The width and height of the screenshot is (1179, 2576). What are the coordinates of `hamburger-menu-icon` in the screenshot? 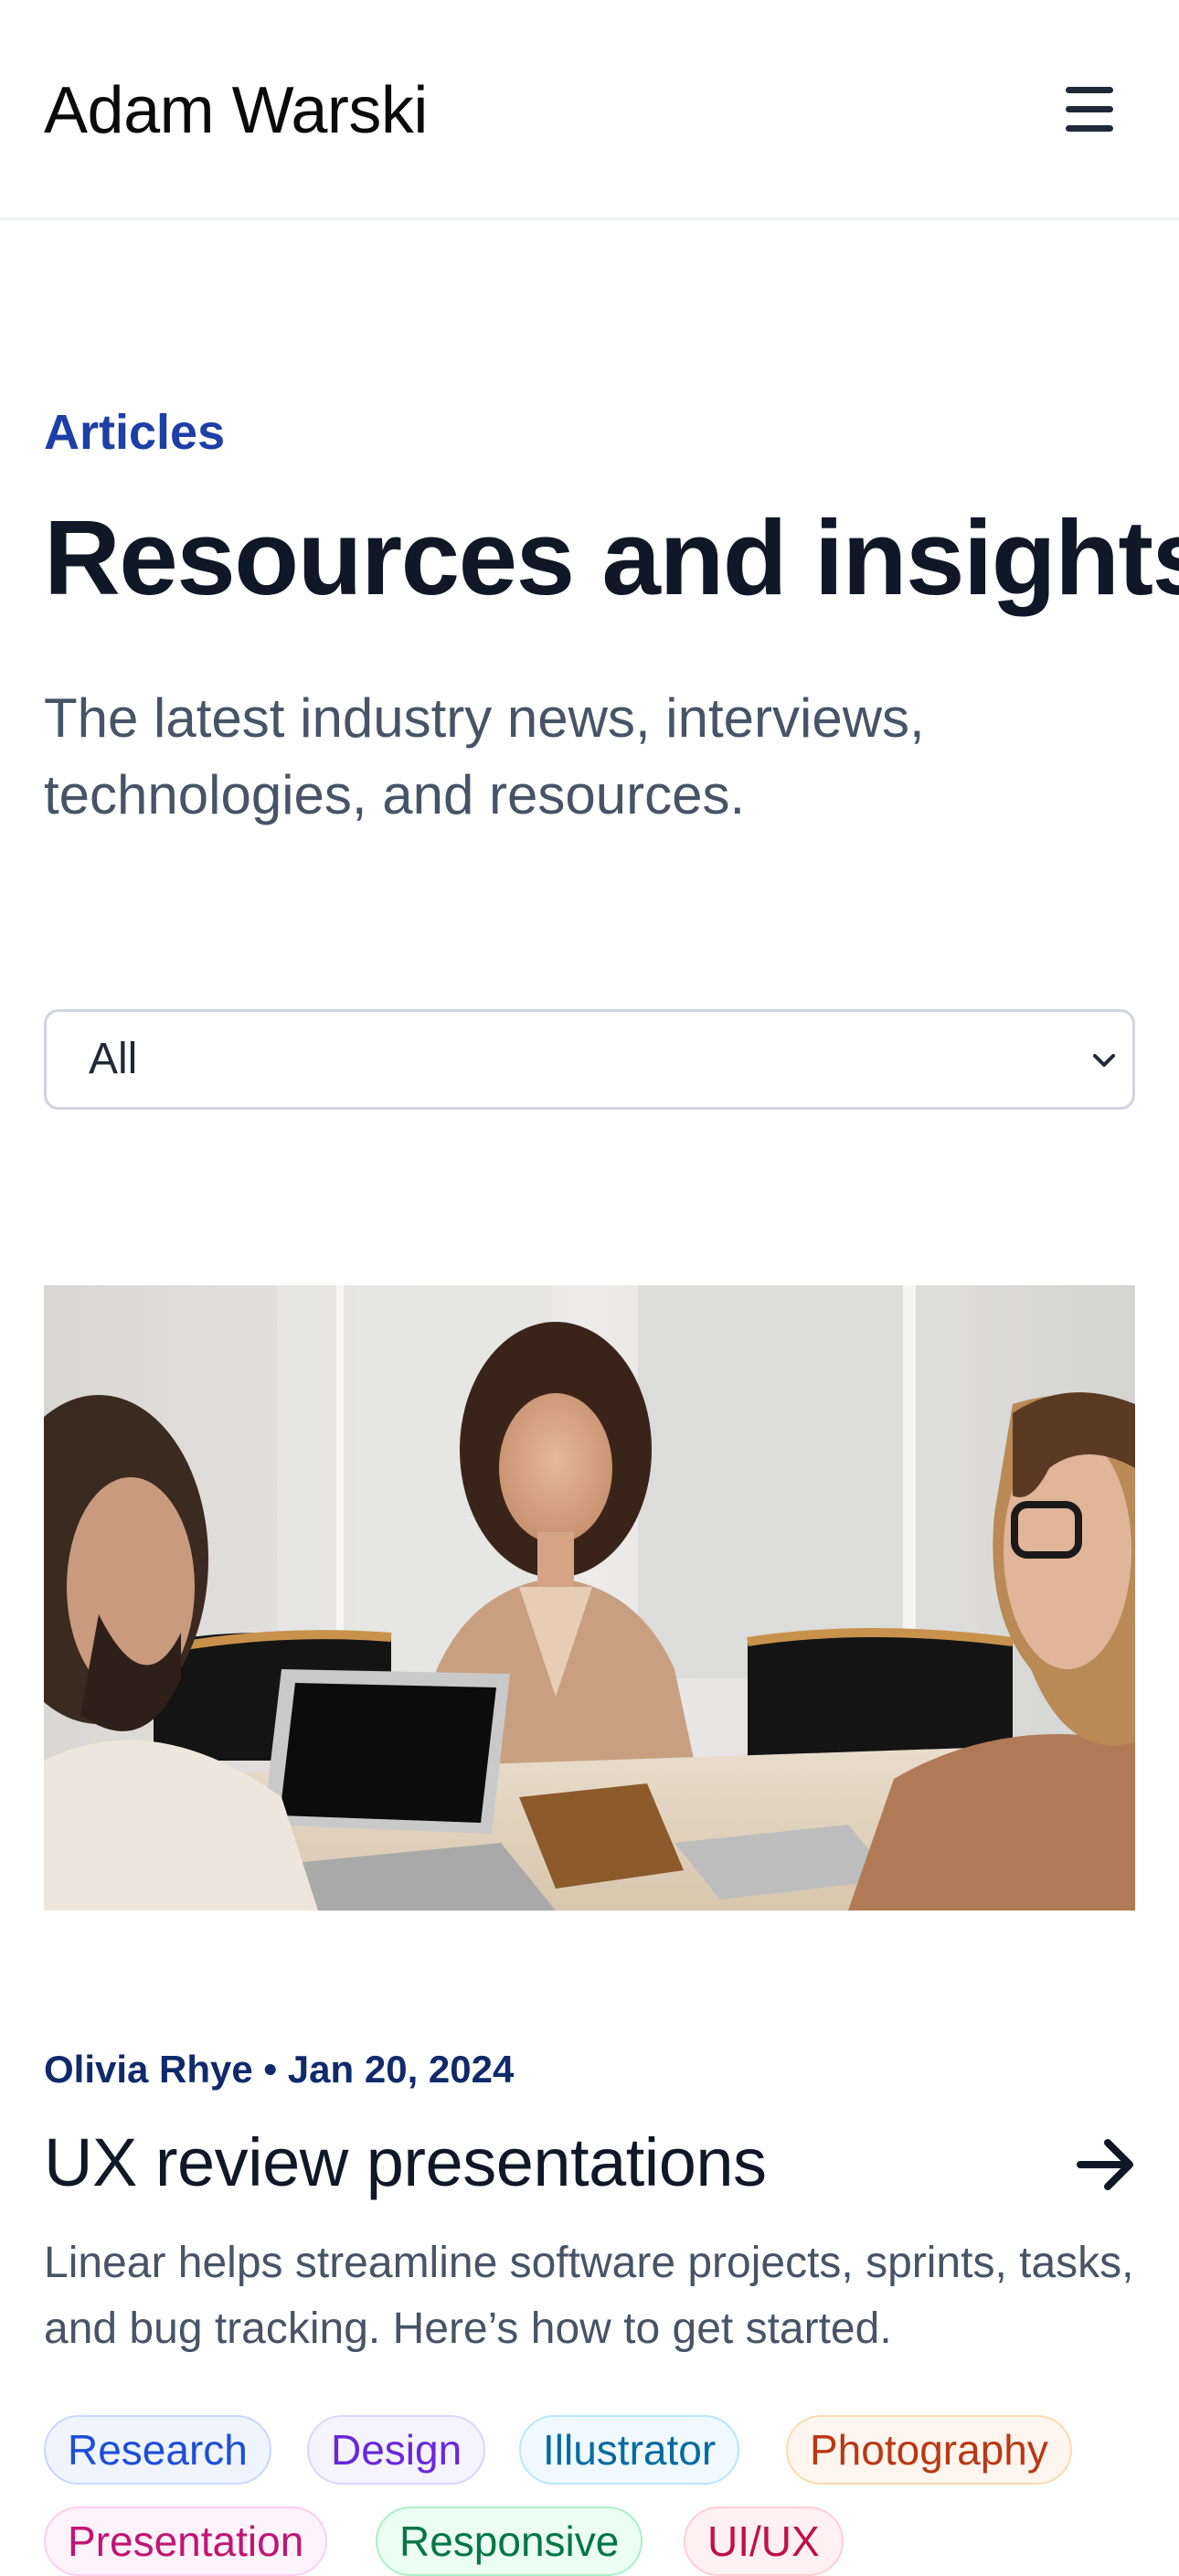 It's located at (1091, 108).